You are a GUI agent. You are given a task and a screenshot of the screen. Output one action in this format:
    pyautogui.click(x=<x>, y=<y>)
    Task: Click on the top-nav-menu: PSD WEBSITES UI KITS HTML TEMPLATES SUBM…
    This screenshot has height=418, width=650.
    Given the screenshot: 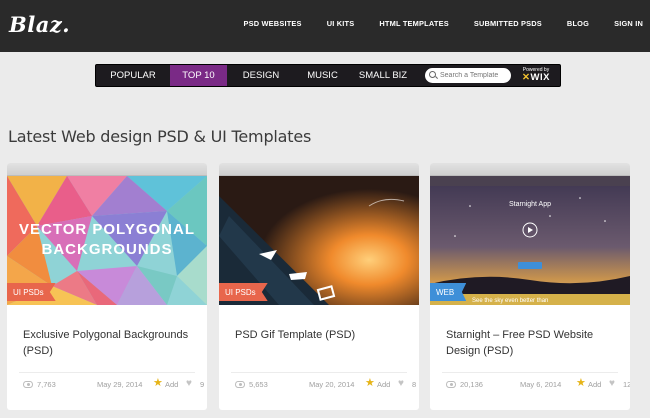 What is the action you would take?
    pyautogui.click(x=430, y=23)
    